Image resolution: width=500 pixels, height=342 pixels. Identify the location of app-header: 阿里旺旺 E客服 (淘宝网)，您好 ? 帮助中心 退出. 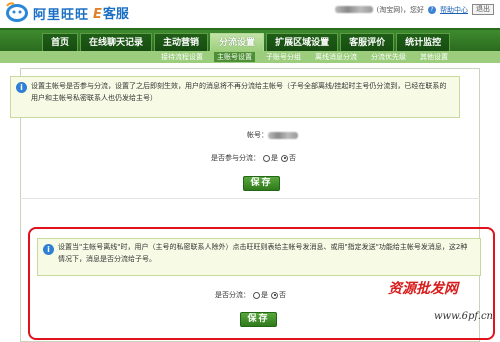
(250, 14).